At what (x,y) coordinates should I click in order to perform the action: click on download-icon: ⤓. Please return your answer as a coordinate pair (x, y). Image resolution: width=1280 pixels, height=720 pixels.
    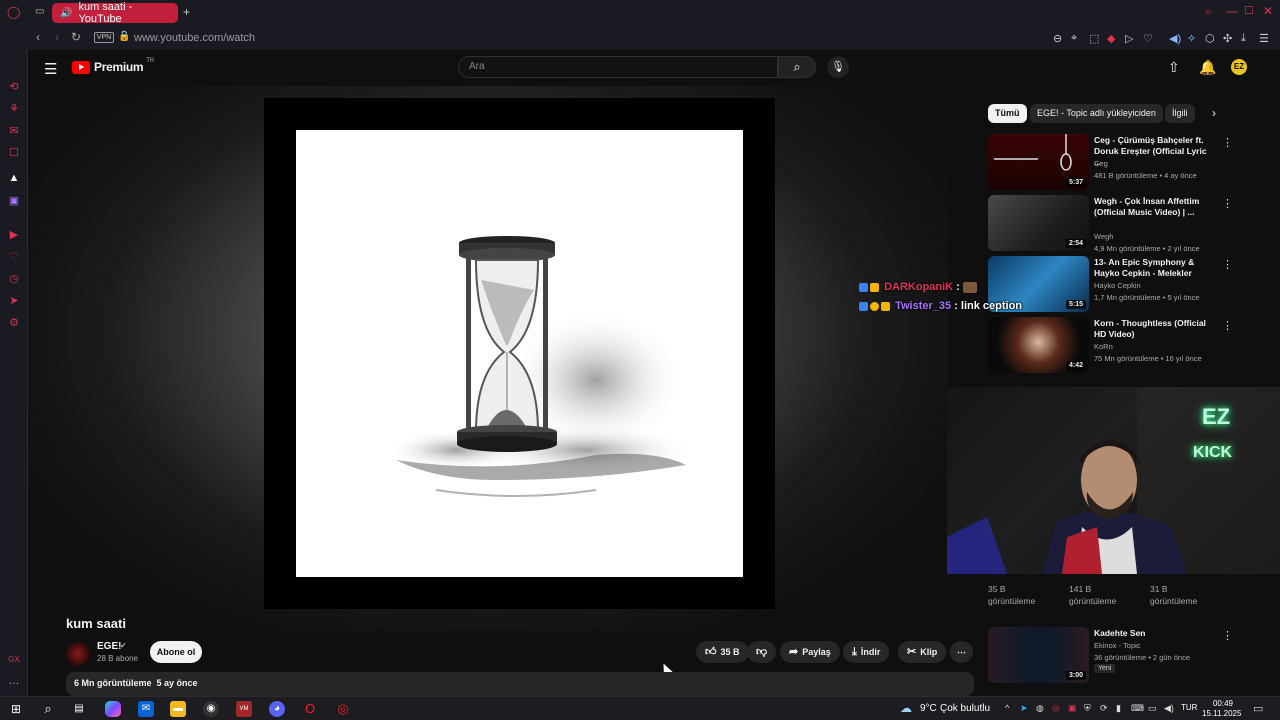
    Looking at the image, I should click on (1243, 38).